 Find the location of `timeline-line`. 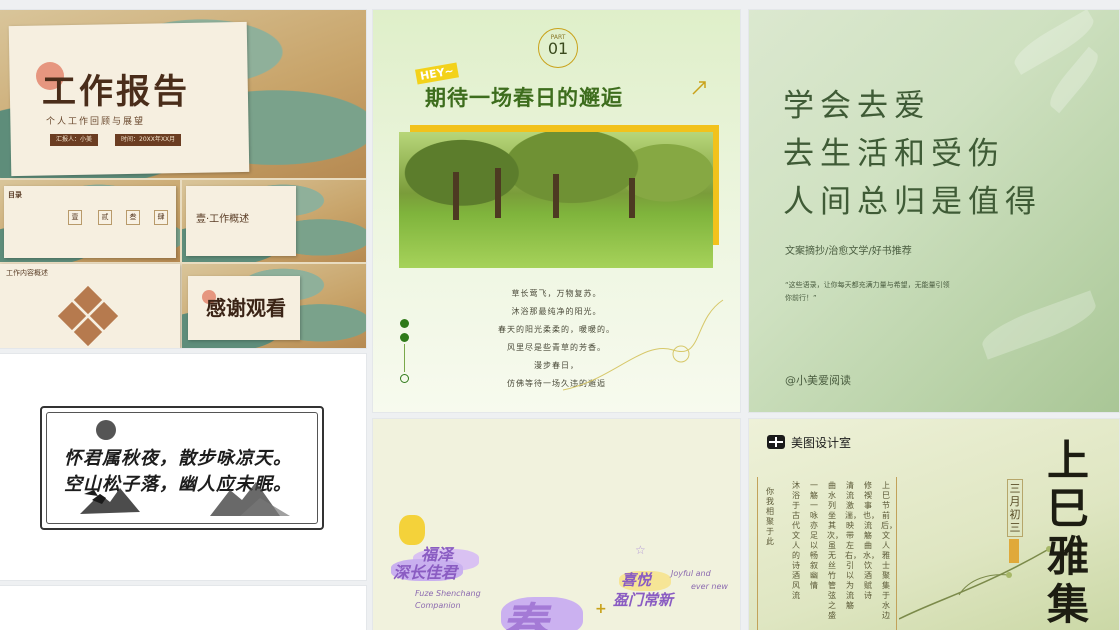

timeline-line is located at coordinates (404, 358).